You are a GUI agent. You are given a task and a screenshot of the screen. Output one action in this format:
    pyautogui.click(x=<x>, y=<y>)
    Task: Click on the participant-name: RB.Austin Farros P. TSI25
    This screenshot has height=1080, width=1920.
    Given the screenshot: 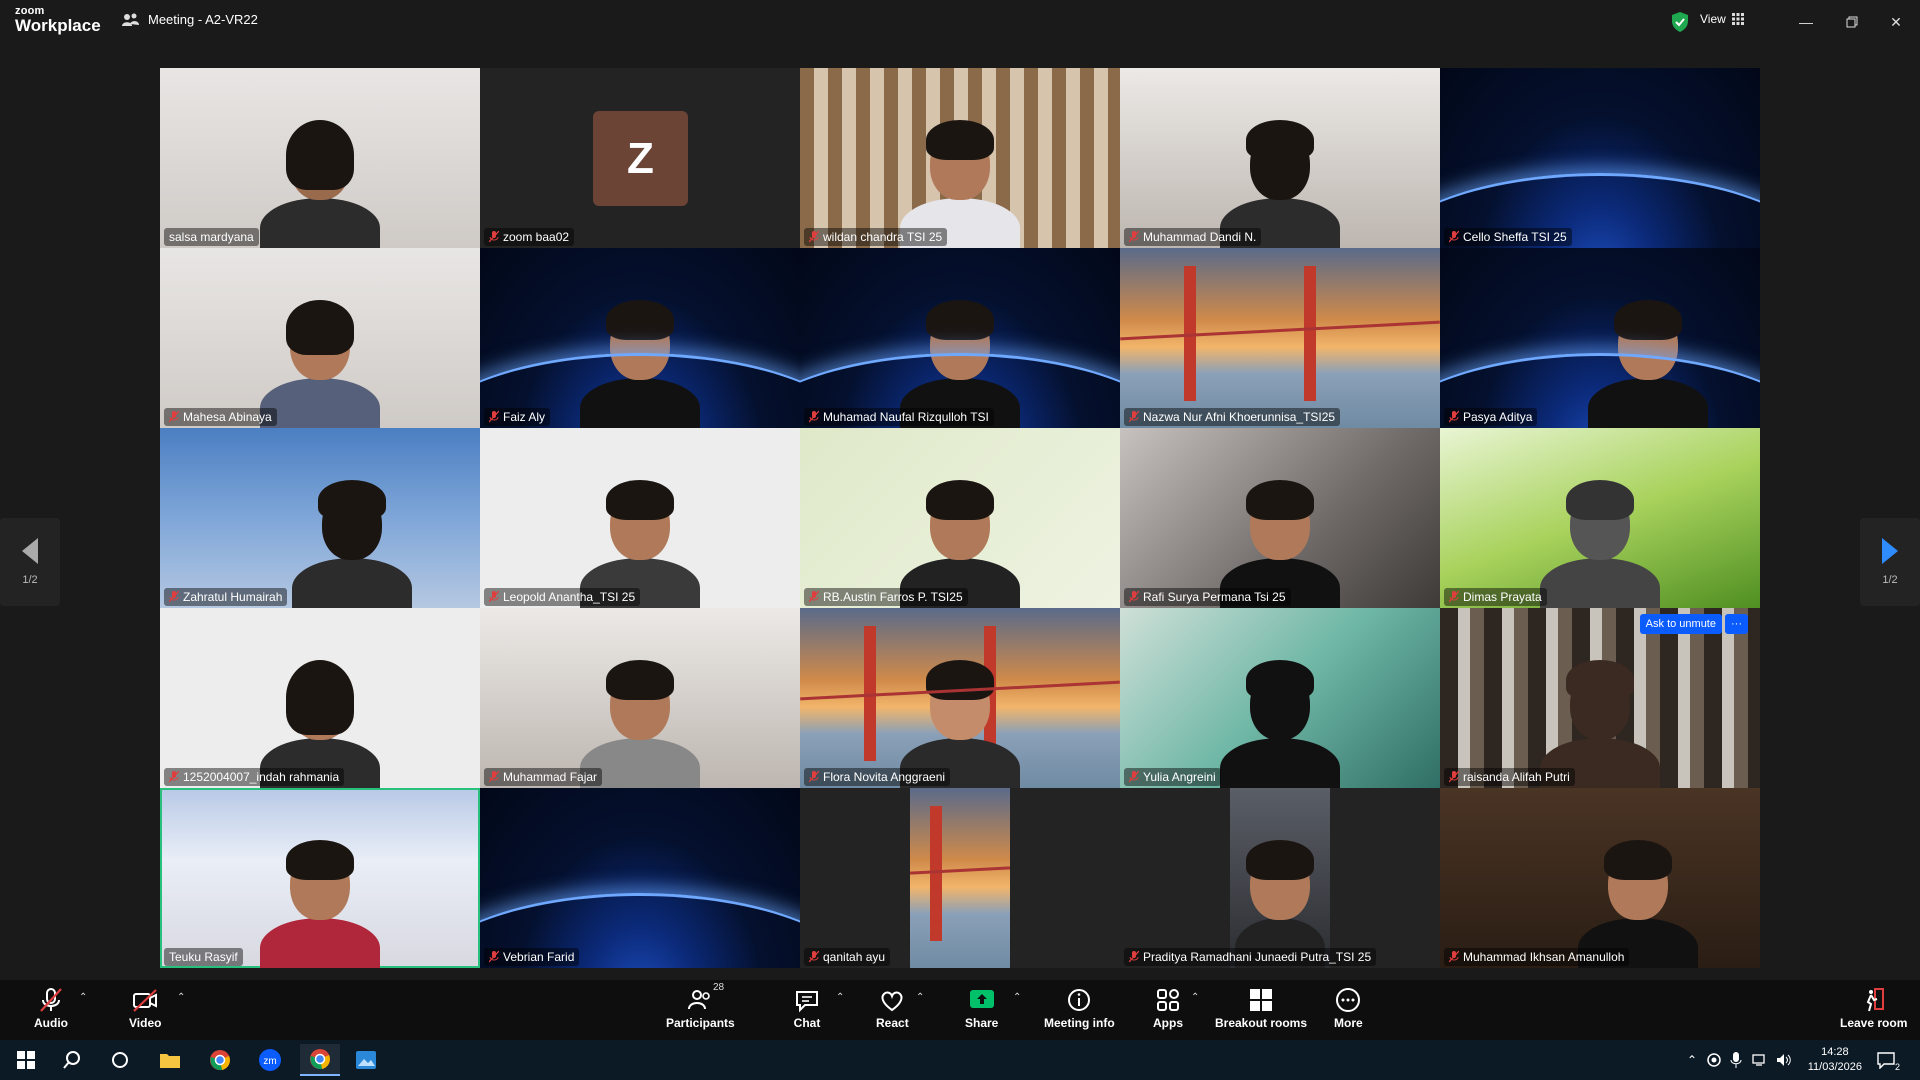 What is the action you would take?
    pyautogui.click(x=893, y=597)
    